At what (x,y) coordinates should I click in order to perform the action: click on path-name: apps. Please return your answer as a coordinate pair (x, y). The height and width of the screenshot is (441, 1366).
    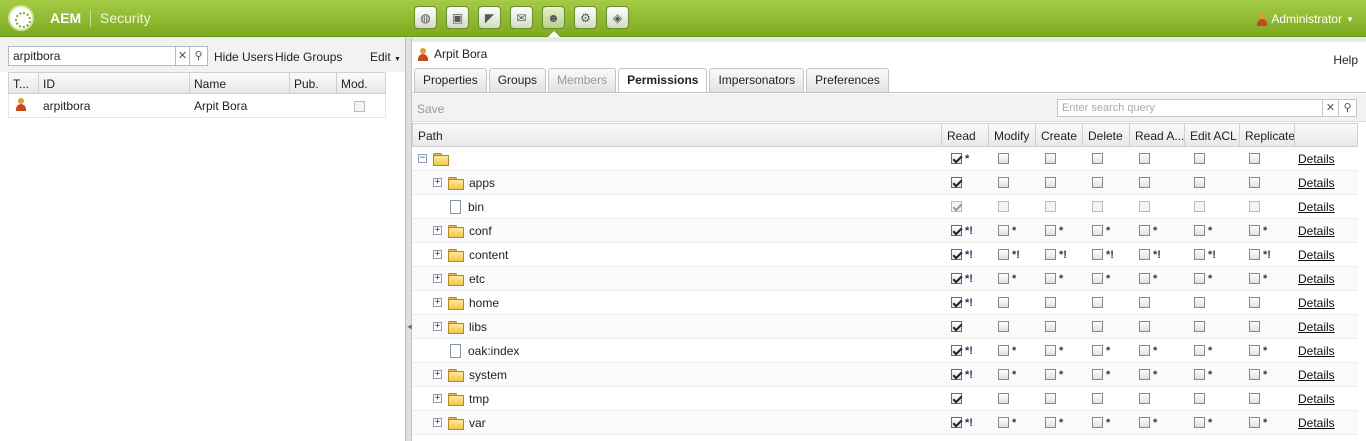
    Looking at the image, I should click on (482, 183).